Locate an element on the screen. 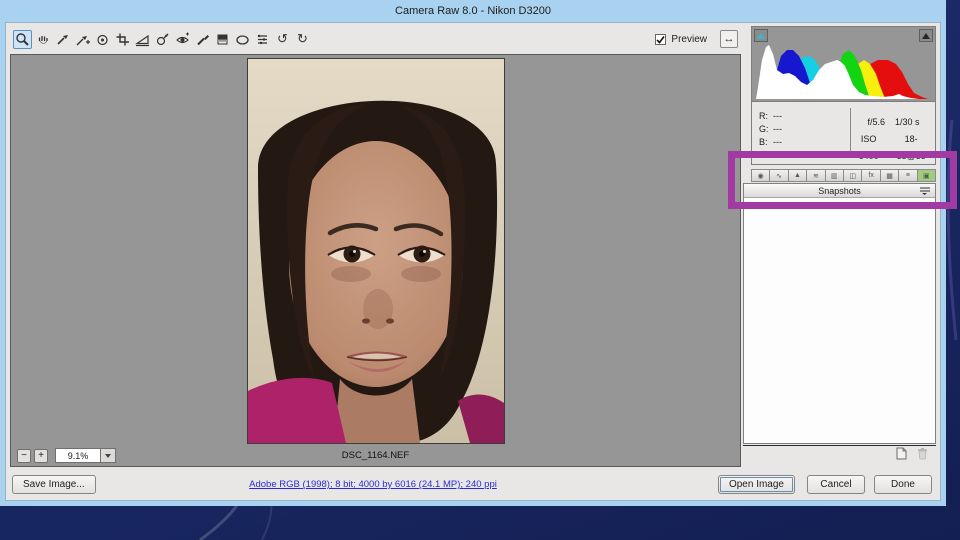  cancel-button: Cancel is located at coordinates (836, 484).